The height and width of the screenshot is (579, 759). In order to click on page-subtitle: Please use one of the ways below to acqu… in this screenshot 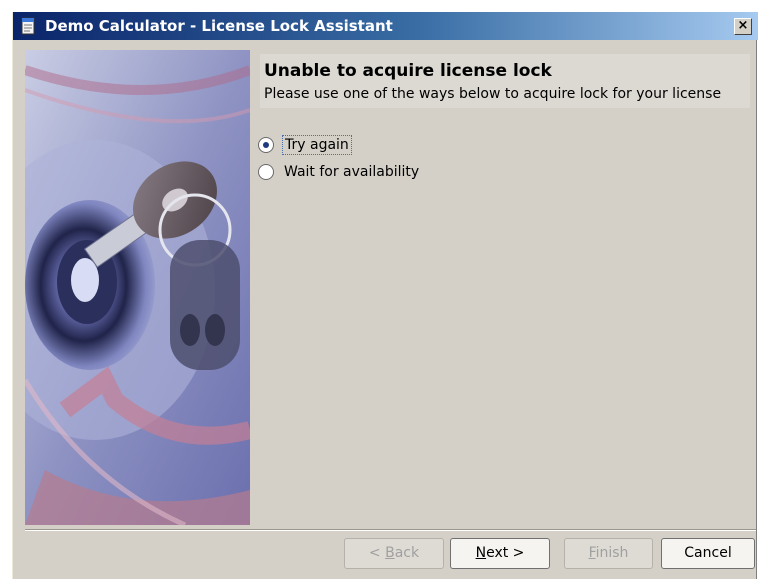, I will do `click(493, 94)`.